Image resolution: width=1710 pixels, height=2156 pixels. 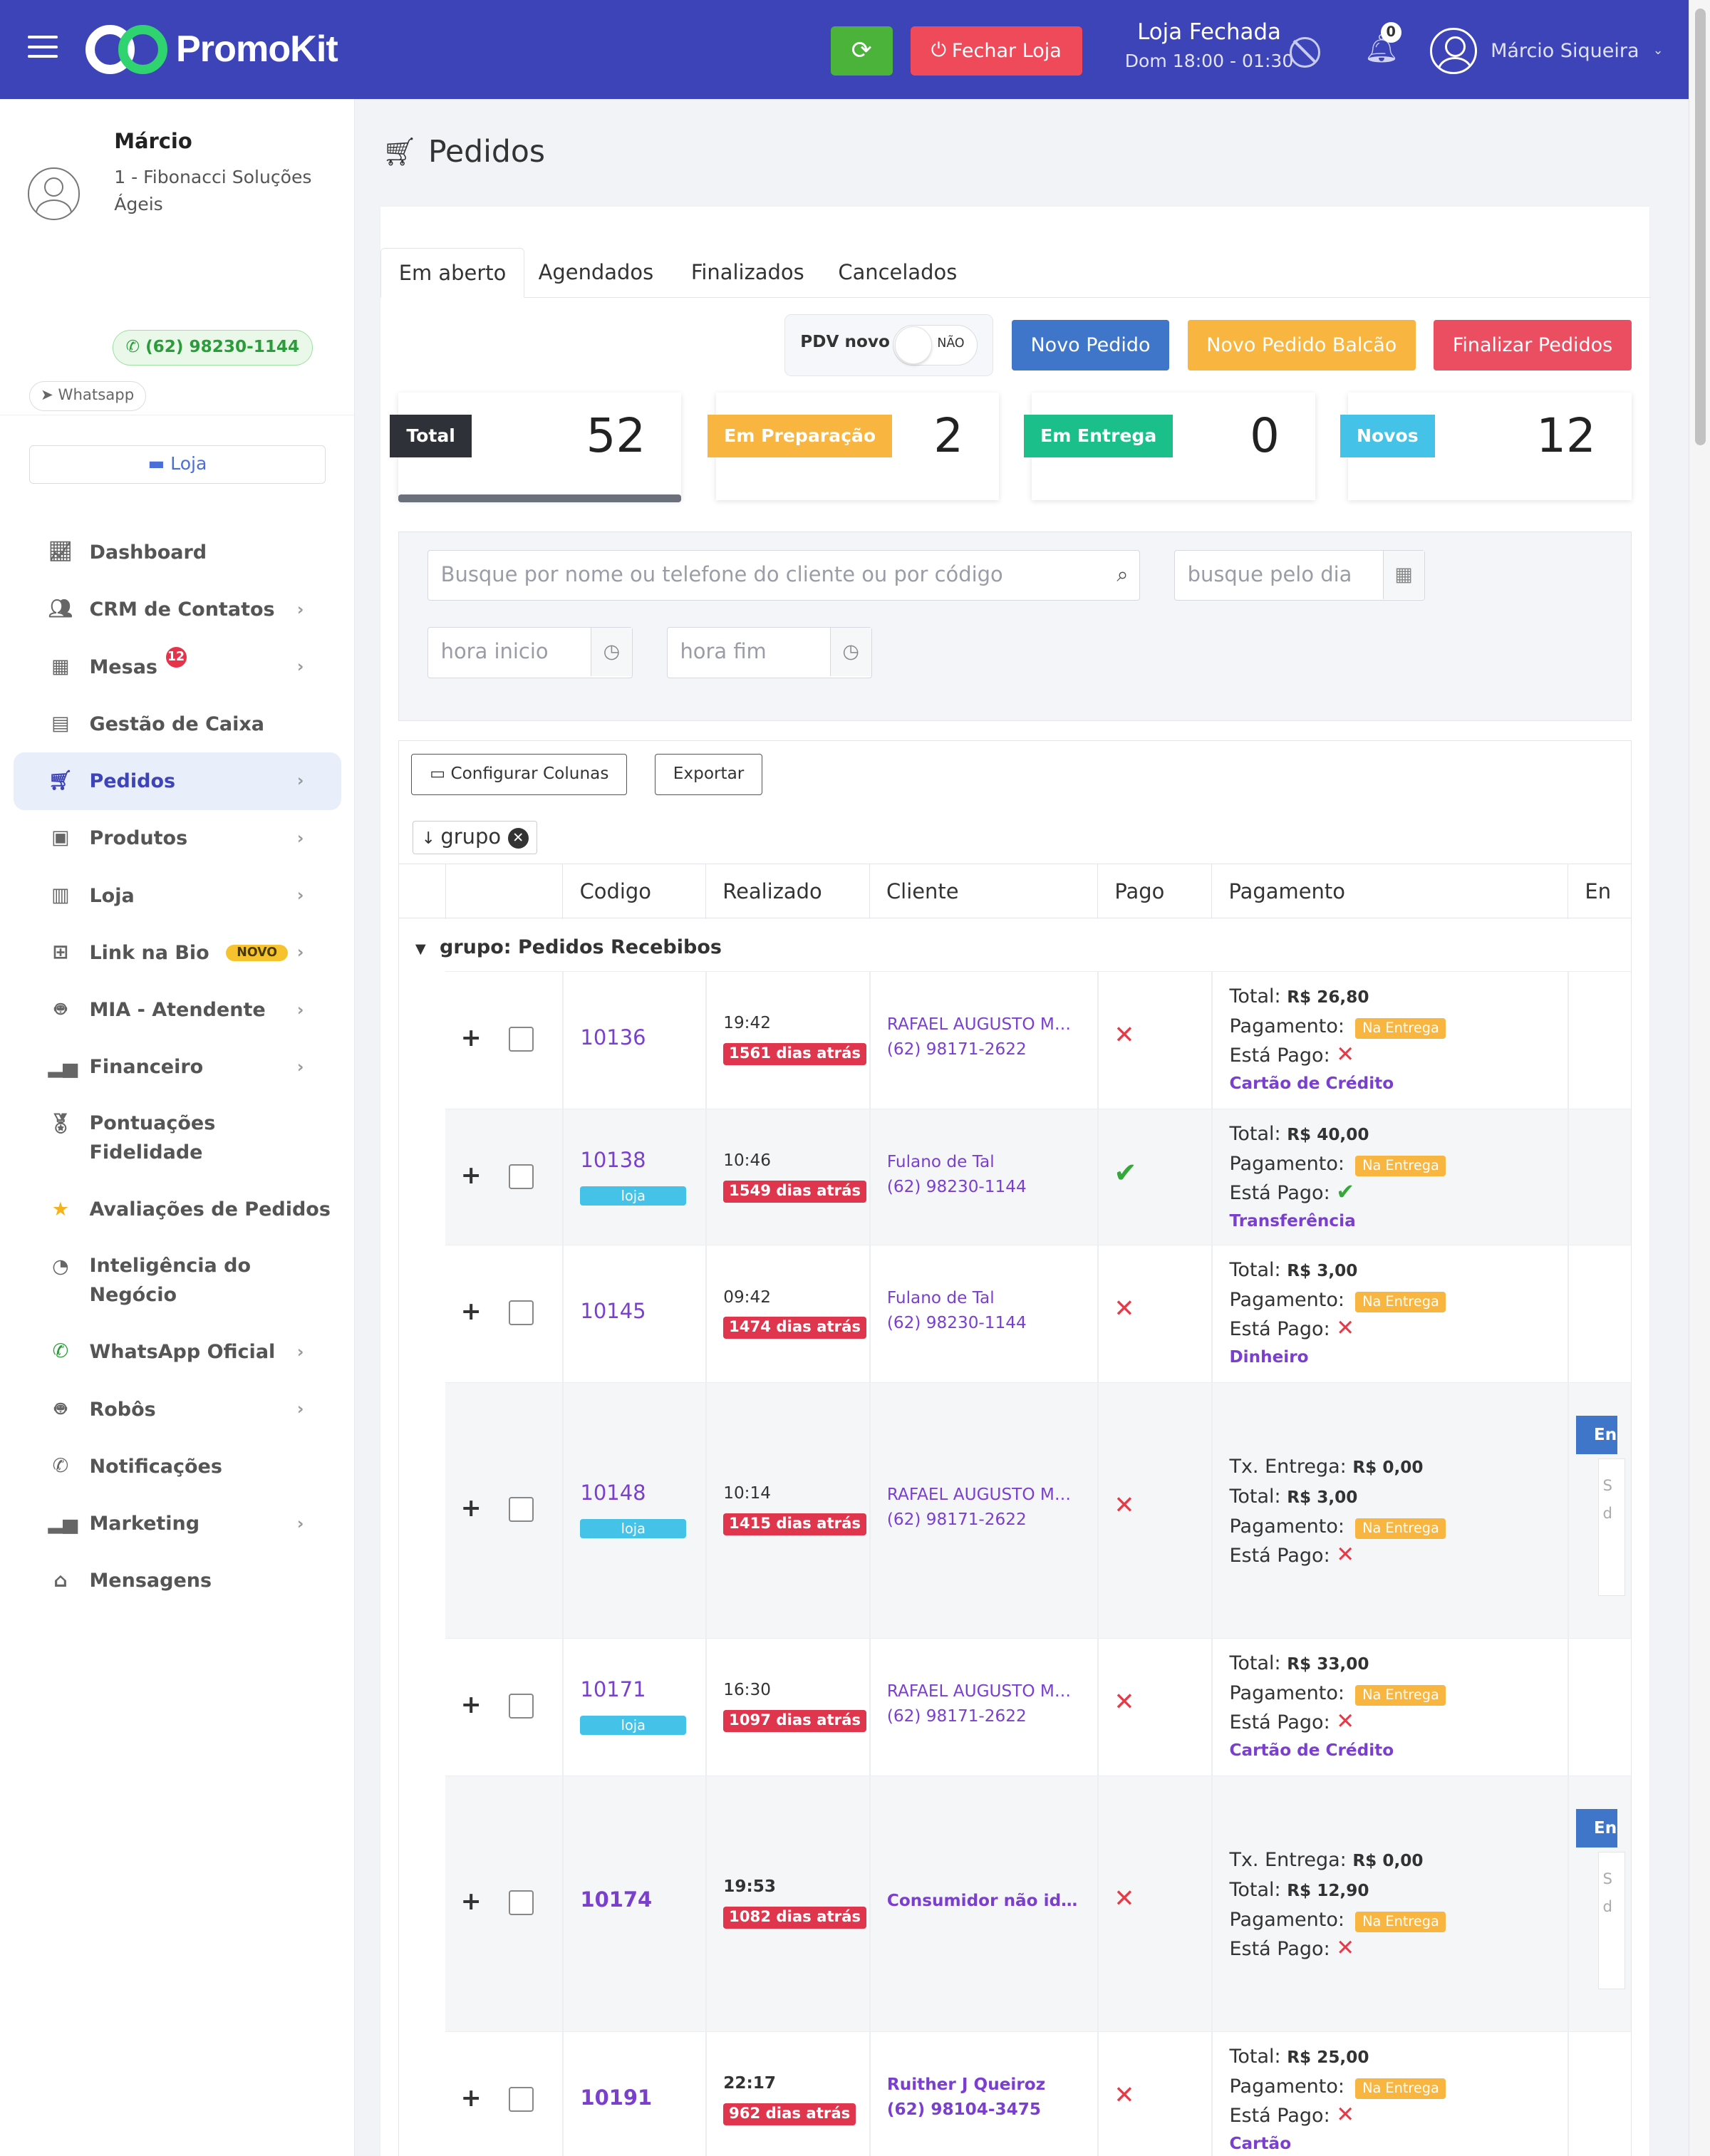 What do you see at coordinates (747, 272) in the screenshot?
I see `tab-finalizados: Finalizados` at bounding box center [747, 272].